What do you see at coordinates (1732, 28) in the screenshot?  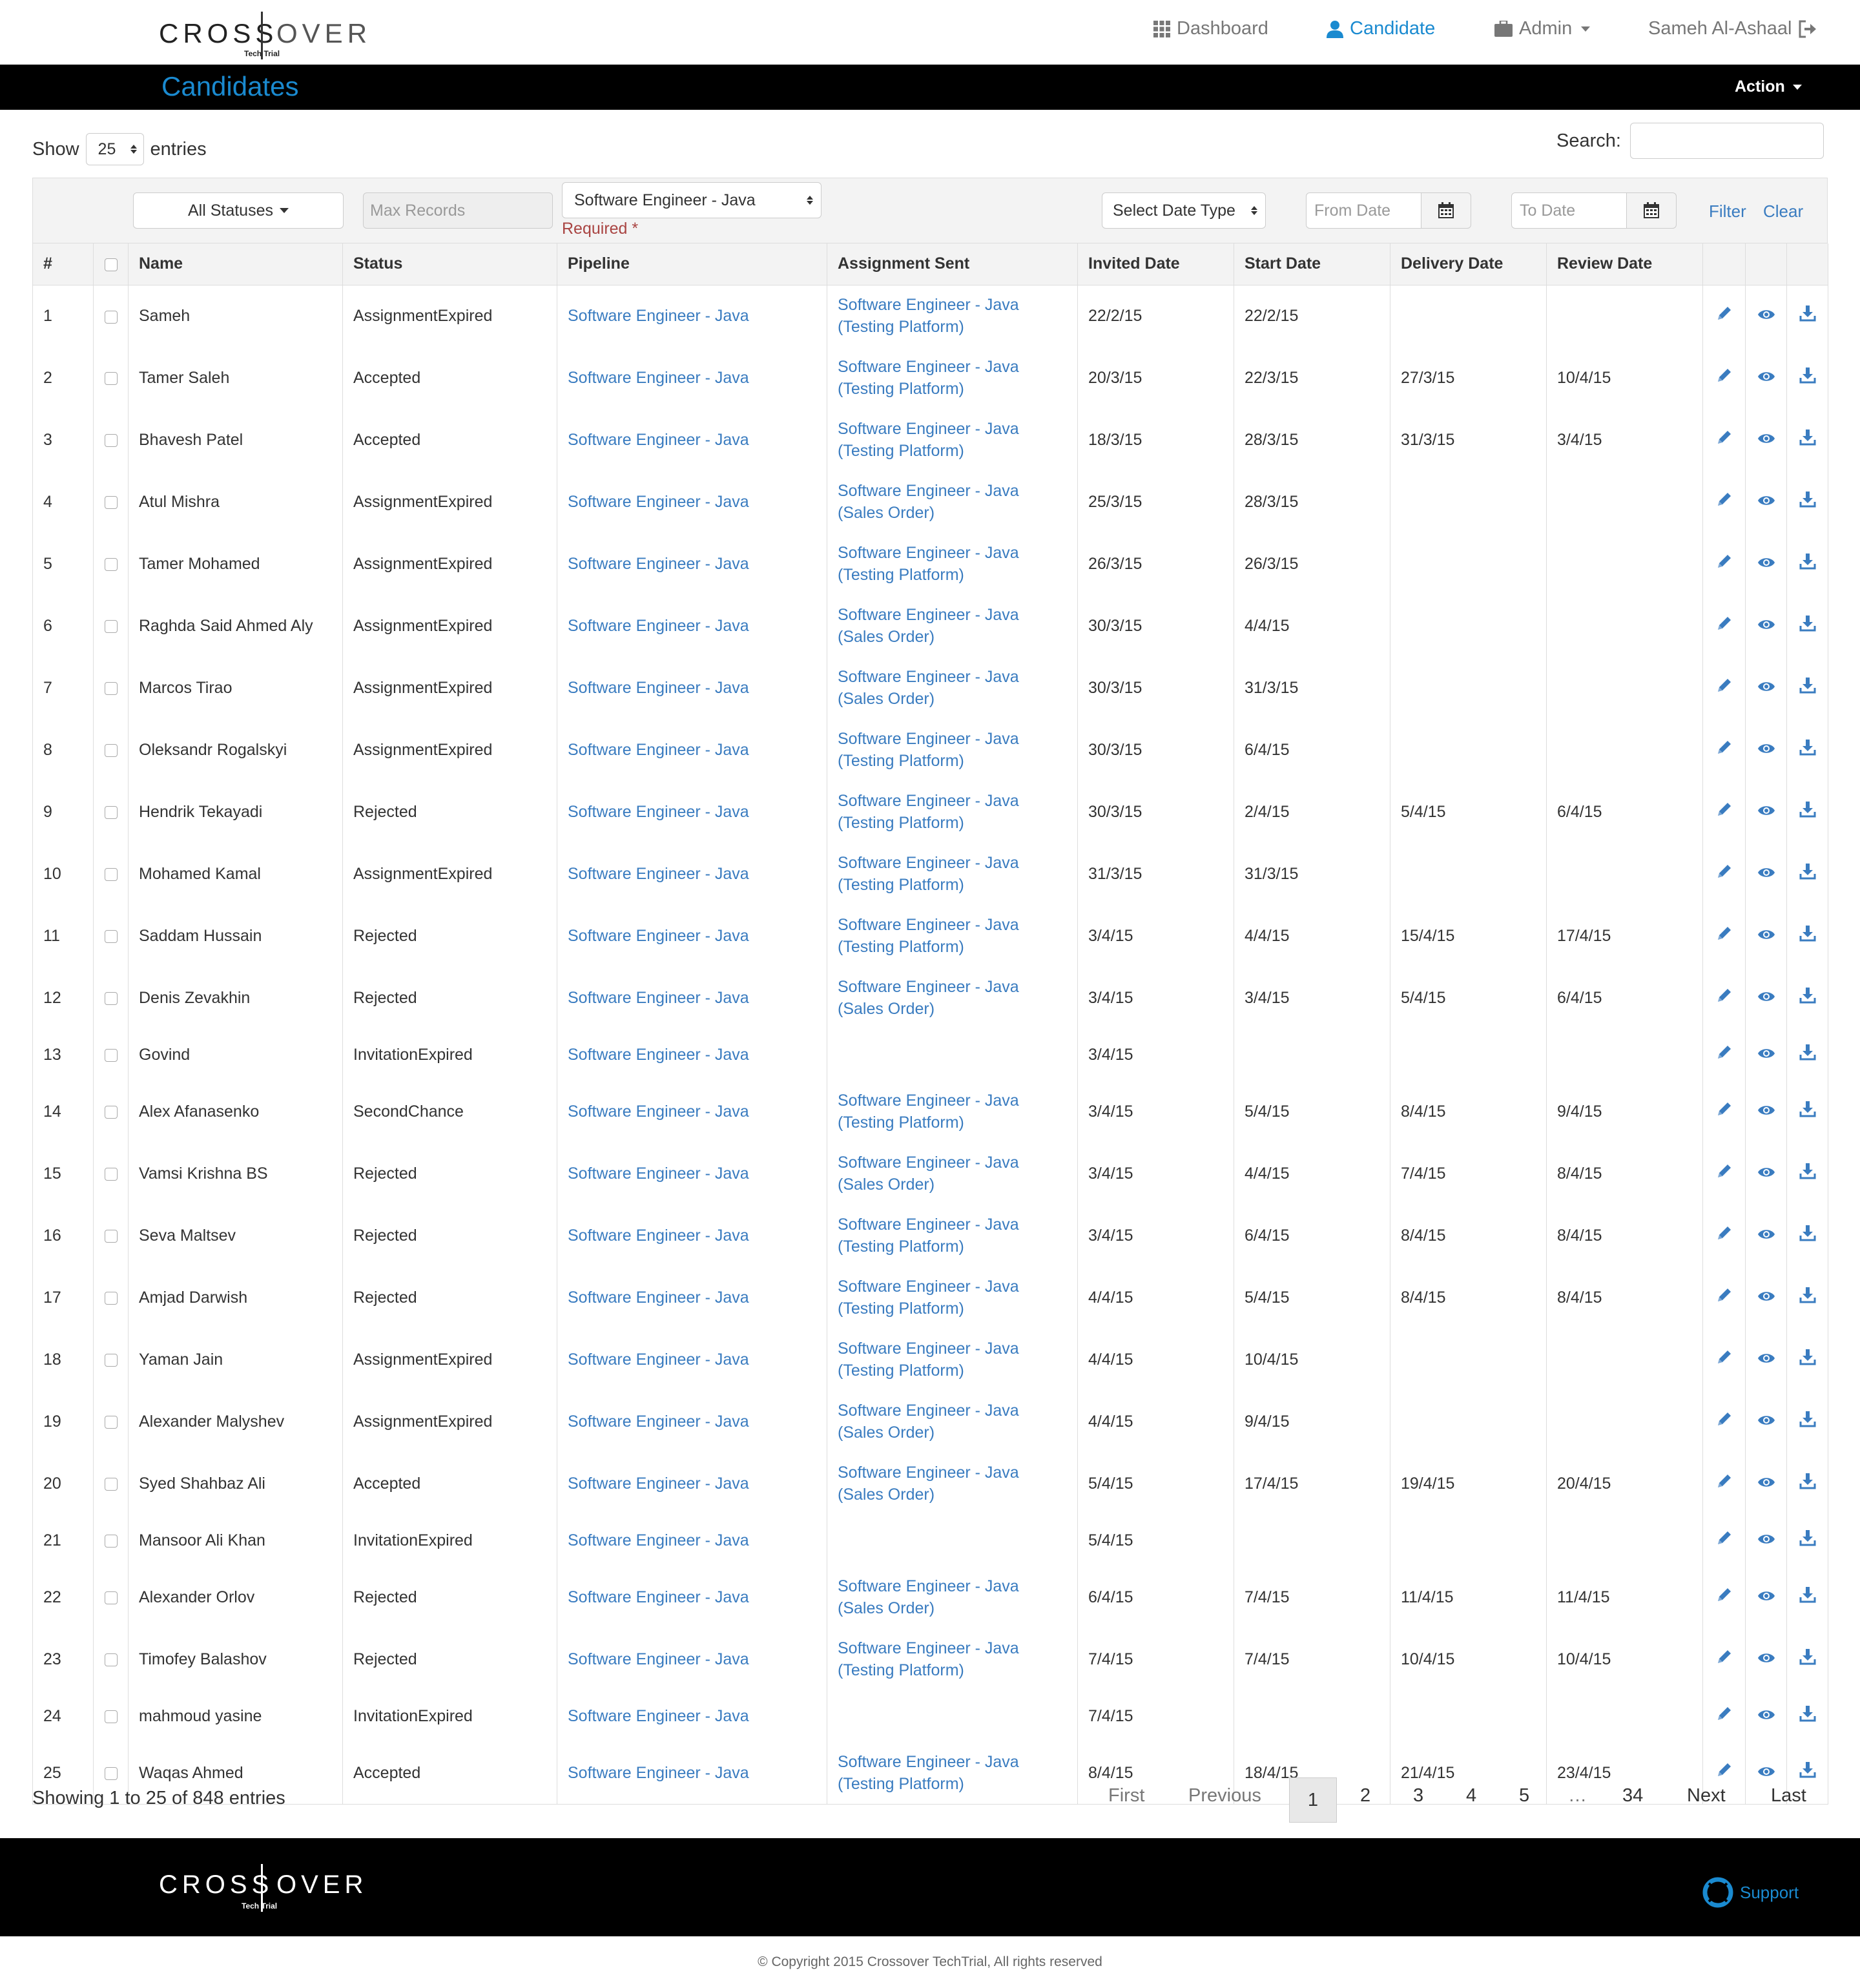 I see `nav-user: Sameh Al-Ashaal` at bounding box center [1732, 28].